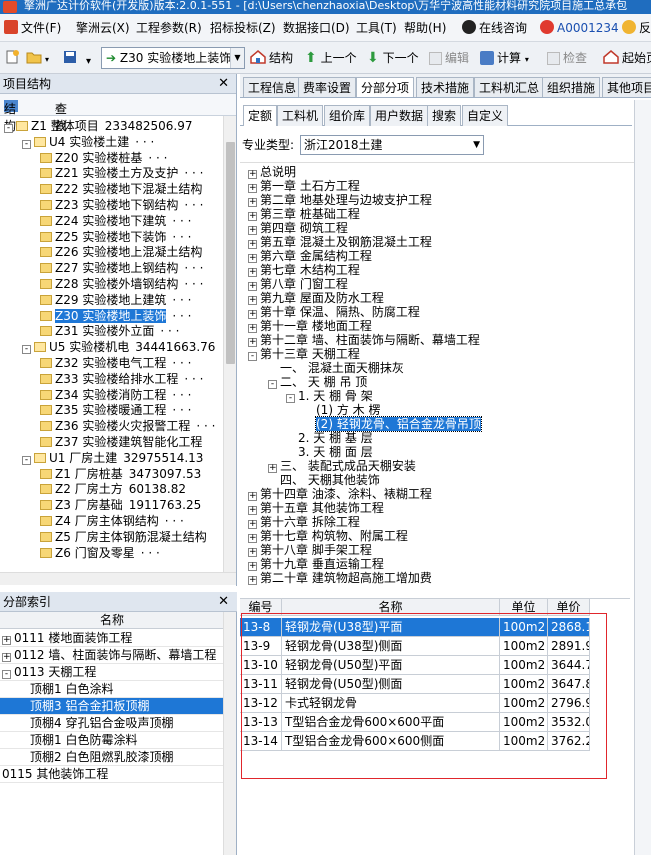 The height and width of the screenshot is (858, 651). What do you see at coordinates (121, 189) in the screenshot?
I see `tree-node: Z22 实验楼地下混凝土结构` at bounding box center [121, 189].